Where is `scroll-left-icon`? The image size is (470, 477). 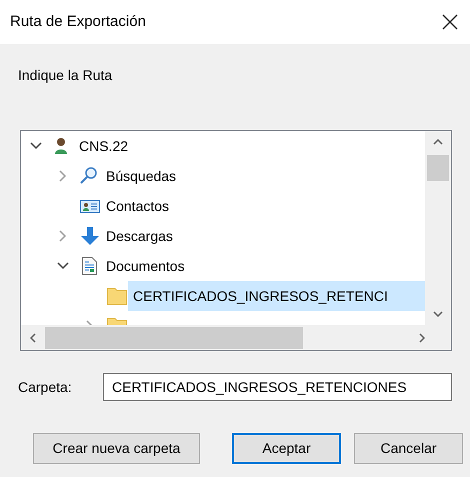
scroll-left-icon is located at coordinates (33, 337).